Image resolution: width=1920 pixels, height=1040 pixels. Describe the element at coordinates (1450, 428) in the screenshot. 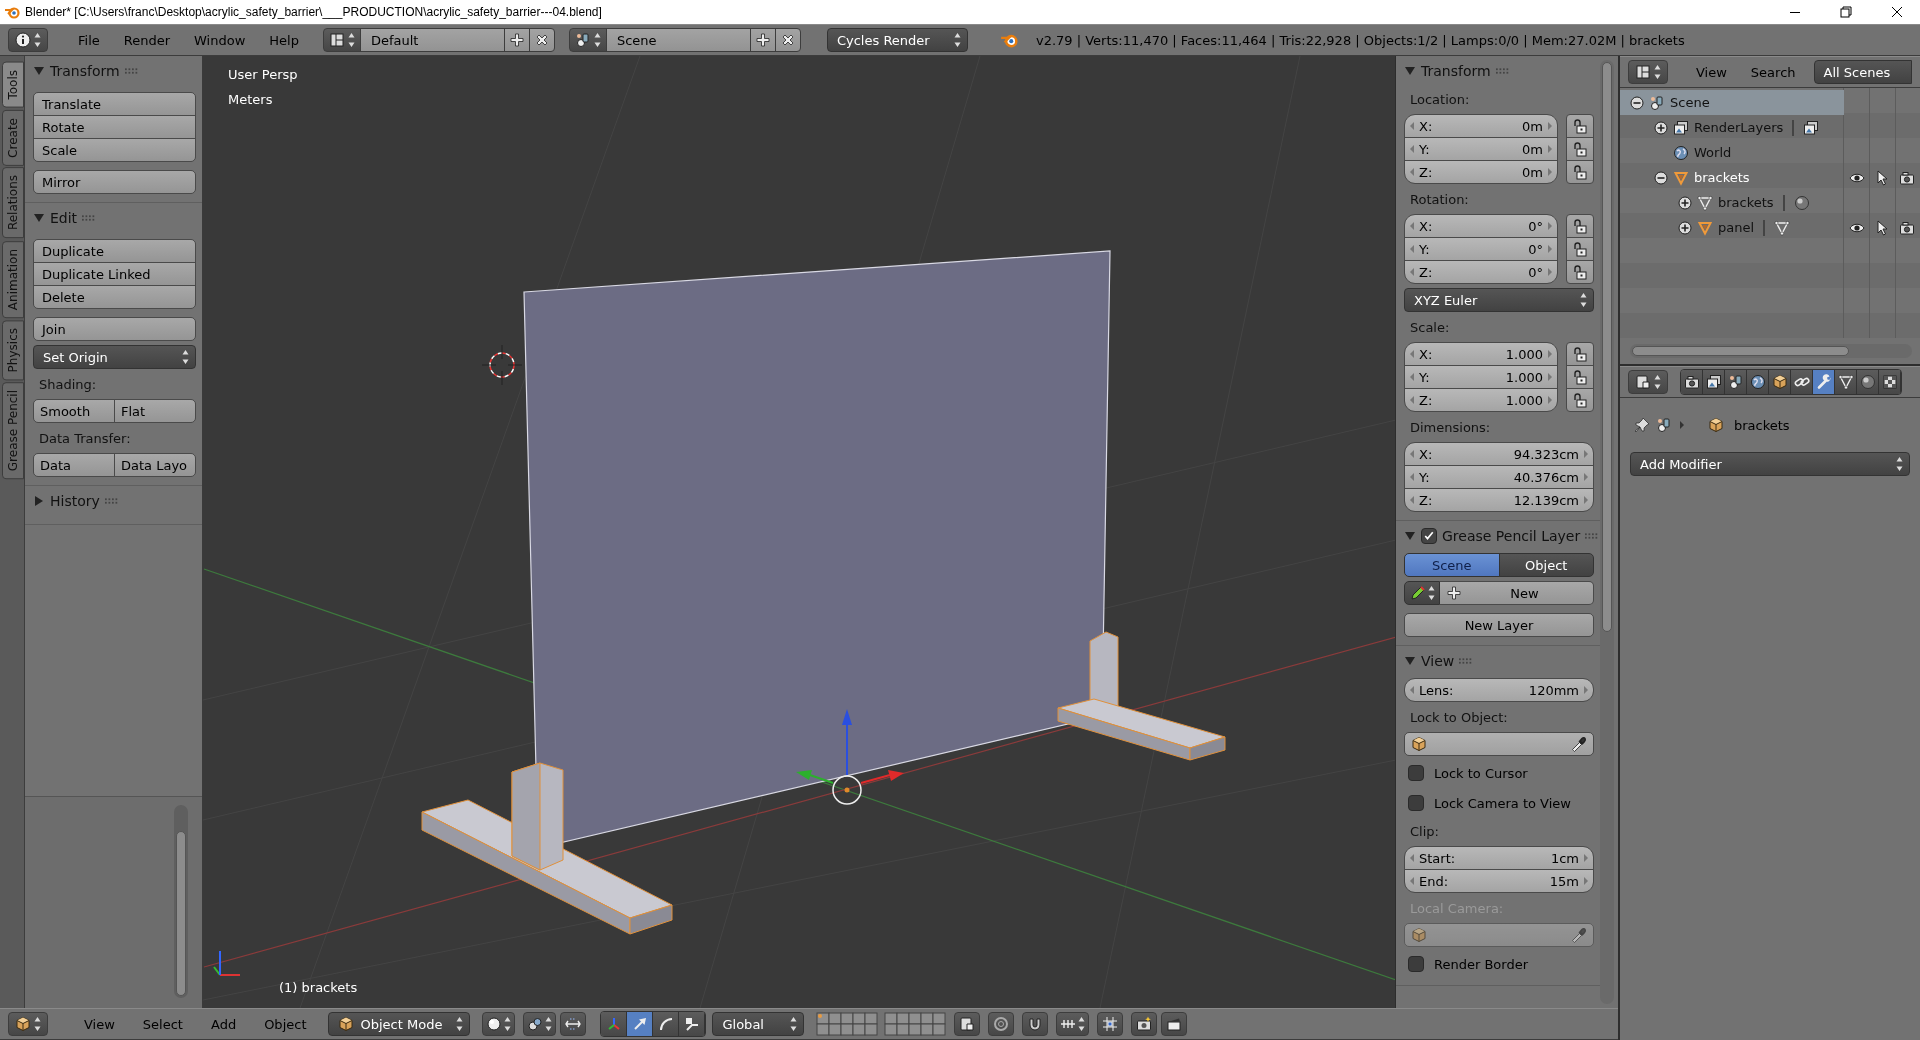

I see `field-label: Dimensions:` at that location.